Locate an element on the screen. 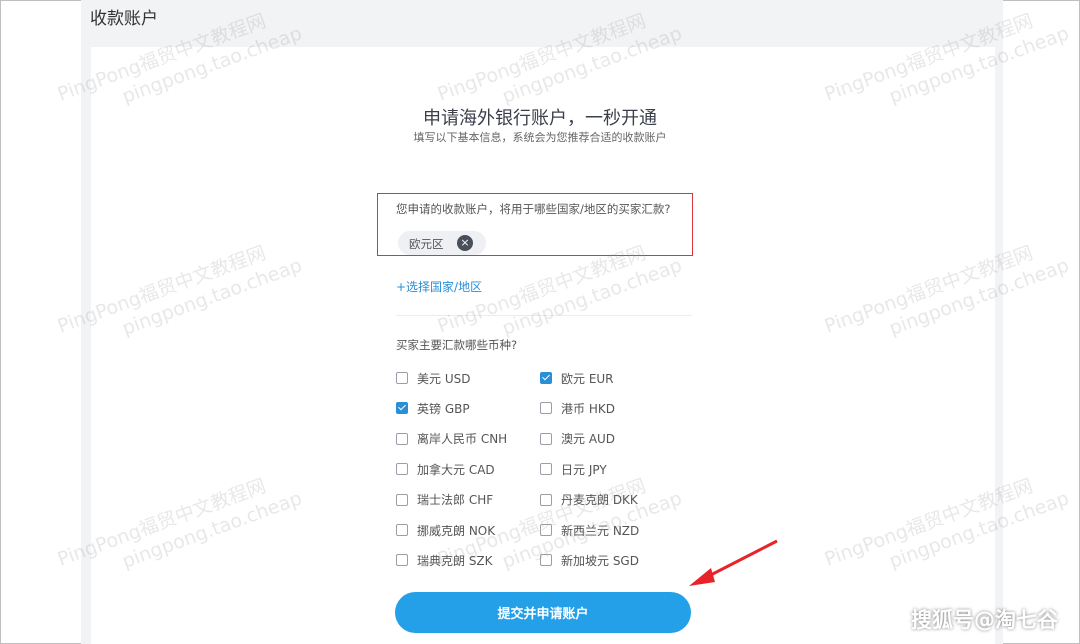  currency-option: 离岸人民币 CNH is located at coordinates (451, 439).